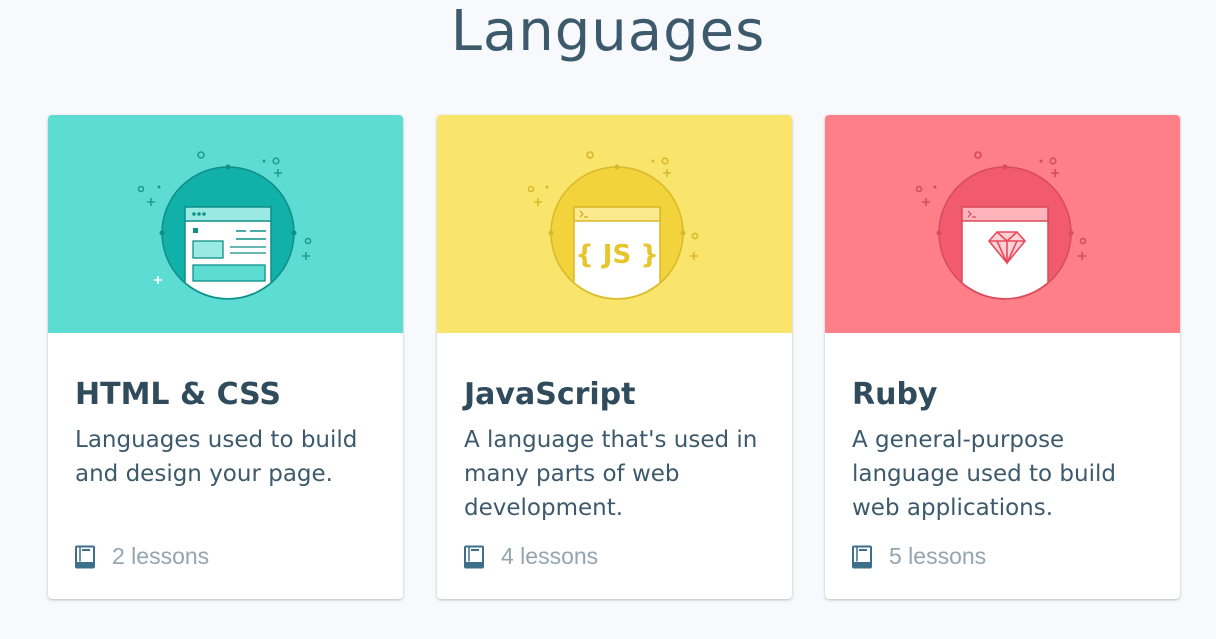 Image resolution: width=1216 pixels, height=639 pixels. I want to click on lesson-count: 2 lessons, so click(141, 556).